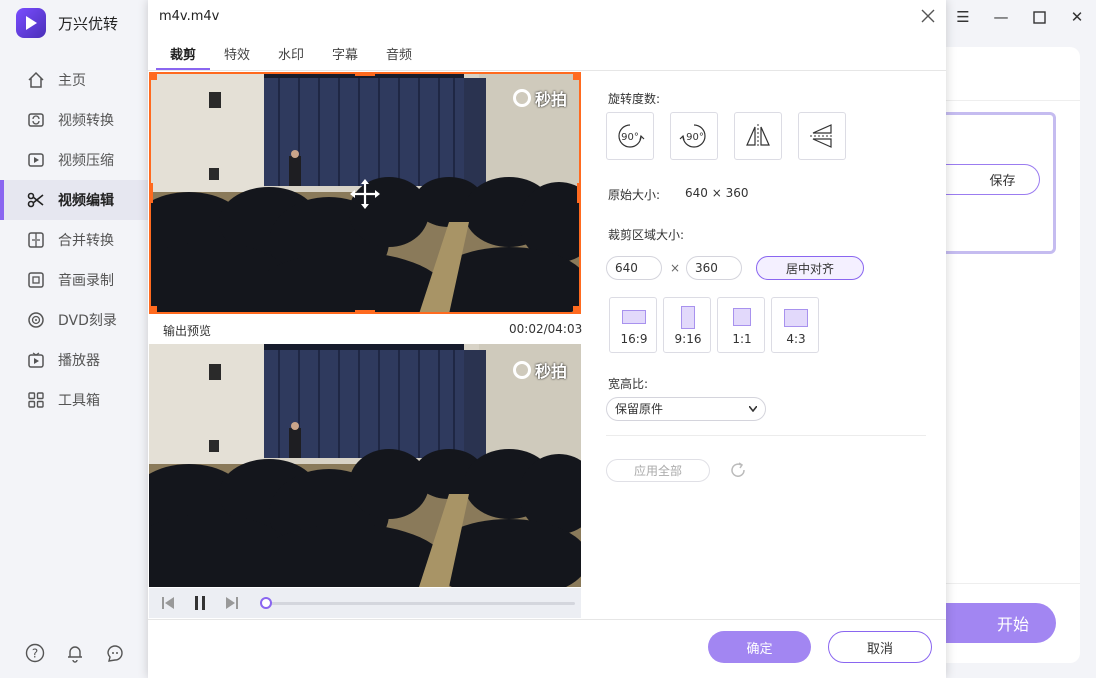 This screenshot has height=678, width=1096. What do you see at coordinates (639, 409) in the screenshot?
I see `aspect-ratio-value: 保留原件` at bounding box center [639, 409].